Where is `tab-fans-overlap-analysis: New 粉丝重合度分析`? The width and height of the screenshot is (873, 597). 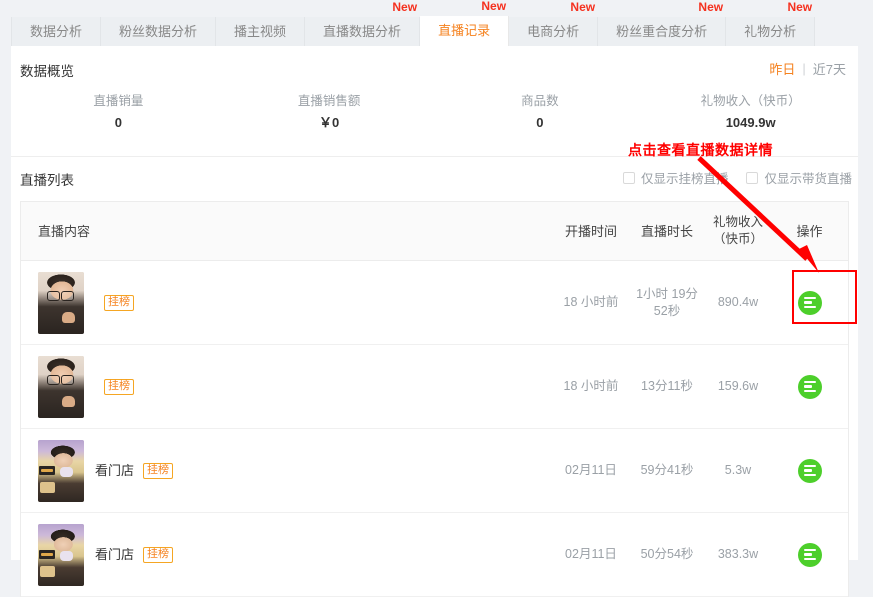 tab-fans-overlap-analysis: New 粉丝重合度分析 is located at coordinates (662, 24).